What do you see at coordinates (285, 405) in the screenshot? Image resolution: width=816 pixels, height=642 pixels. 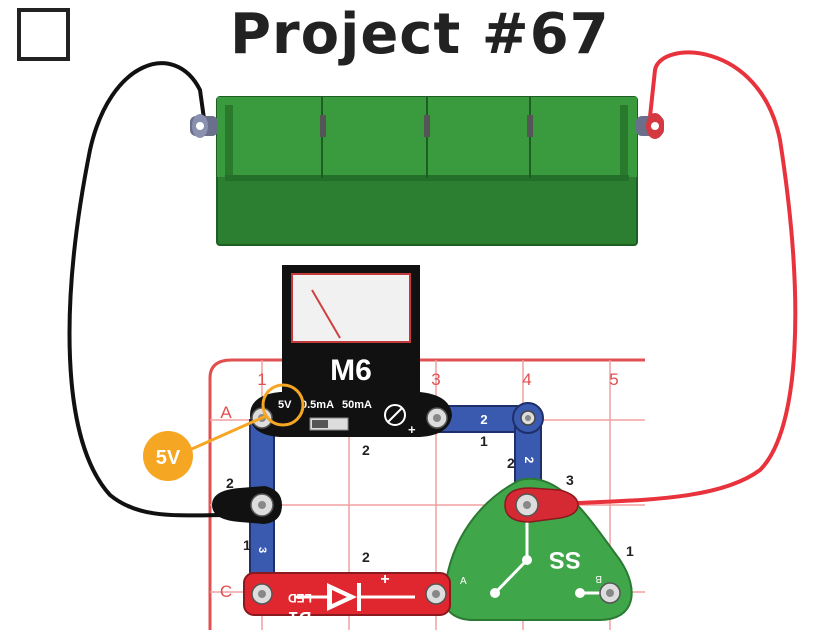 I see `meter-scale-5v: 5V` at bounding box center [285, 405].